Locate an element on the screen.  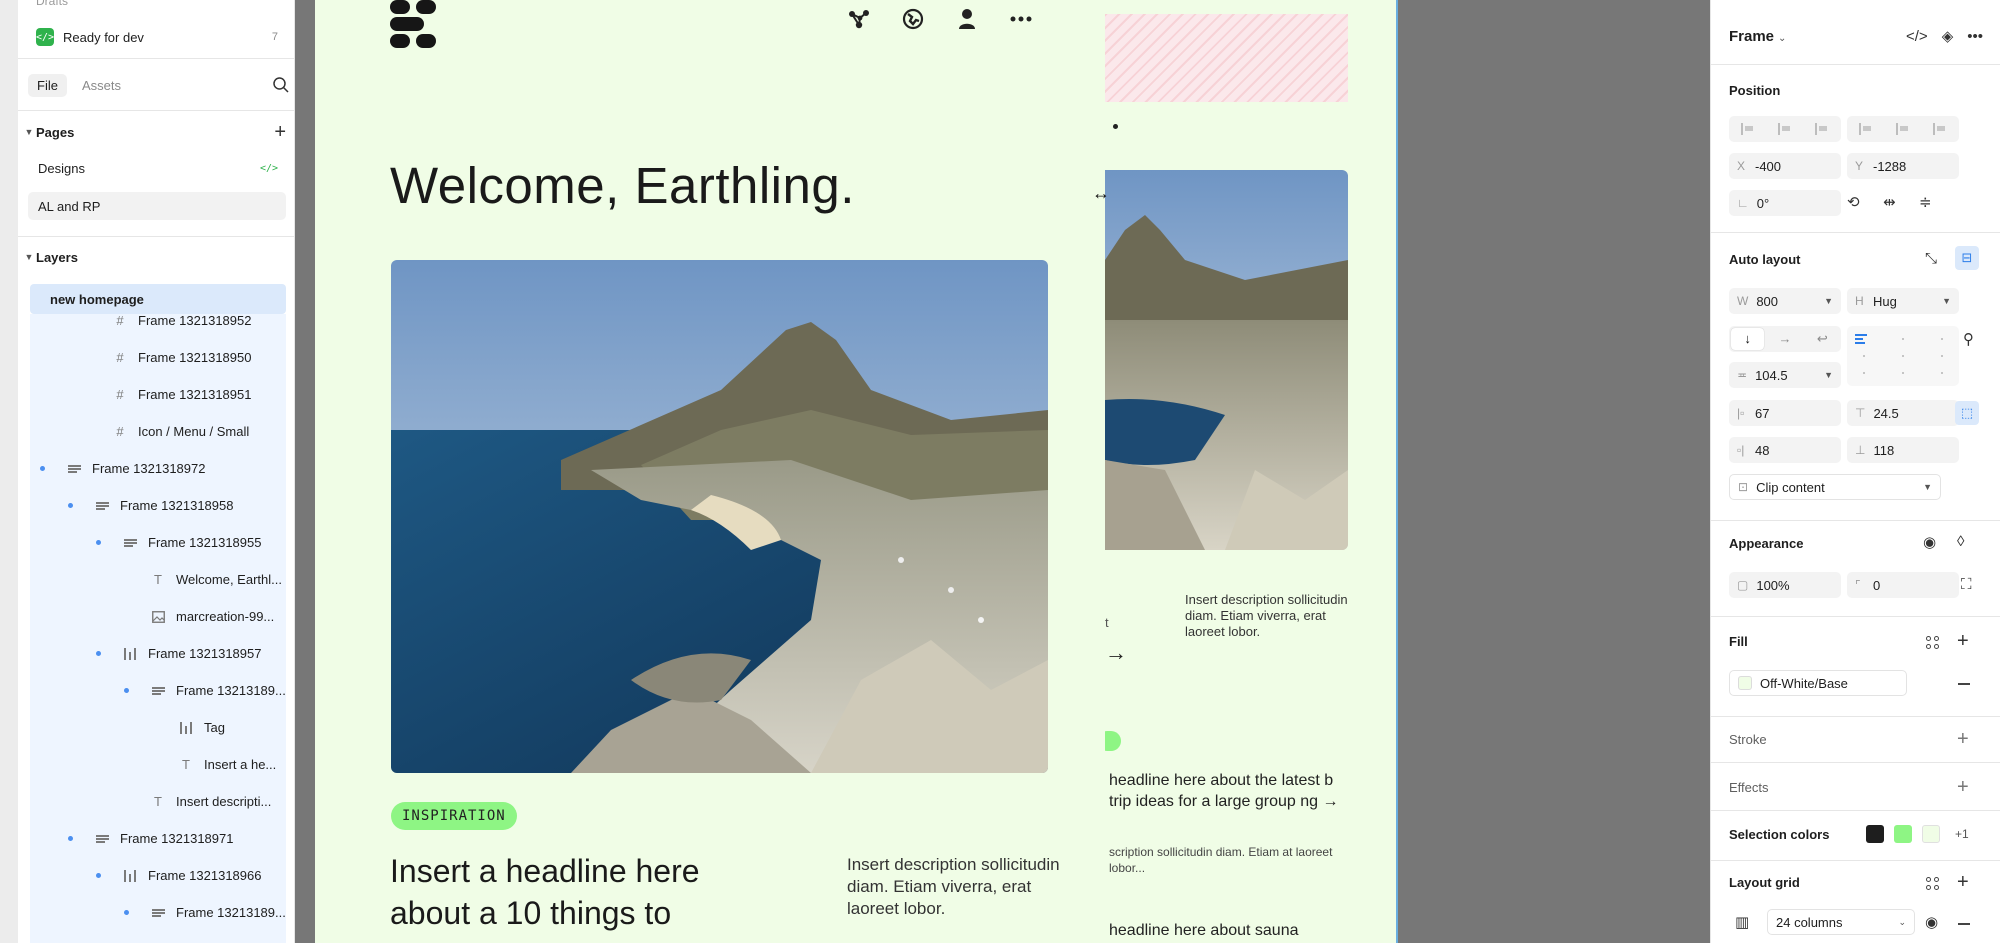
globe-icon is located at coordinates (913, 19).